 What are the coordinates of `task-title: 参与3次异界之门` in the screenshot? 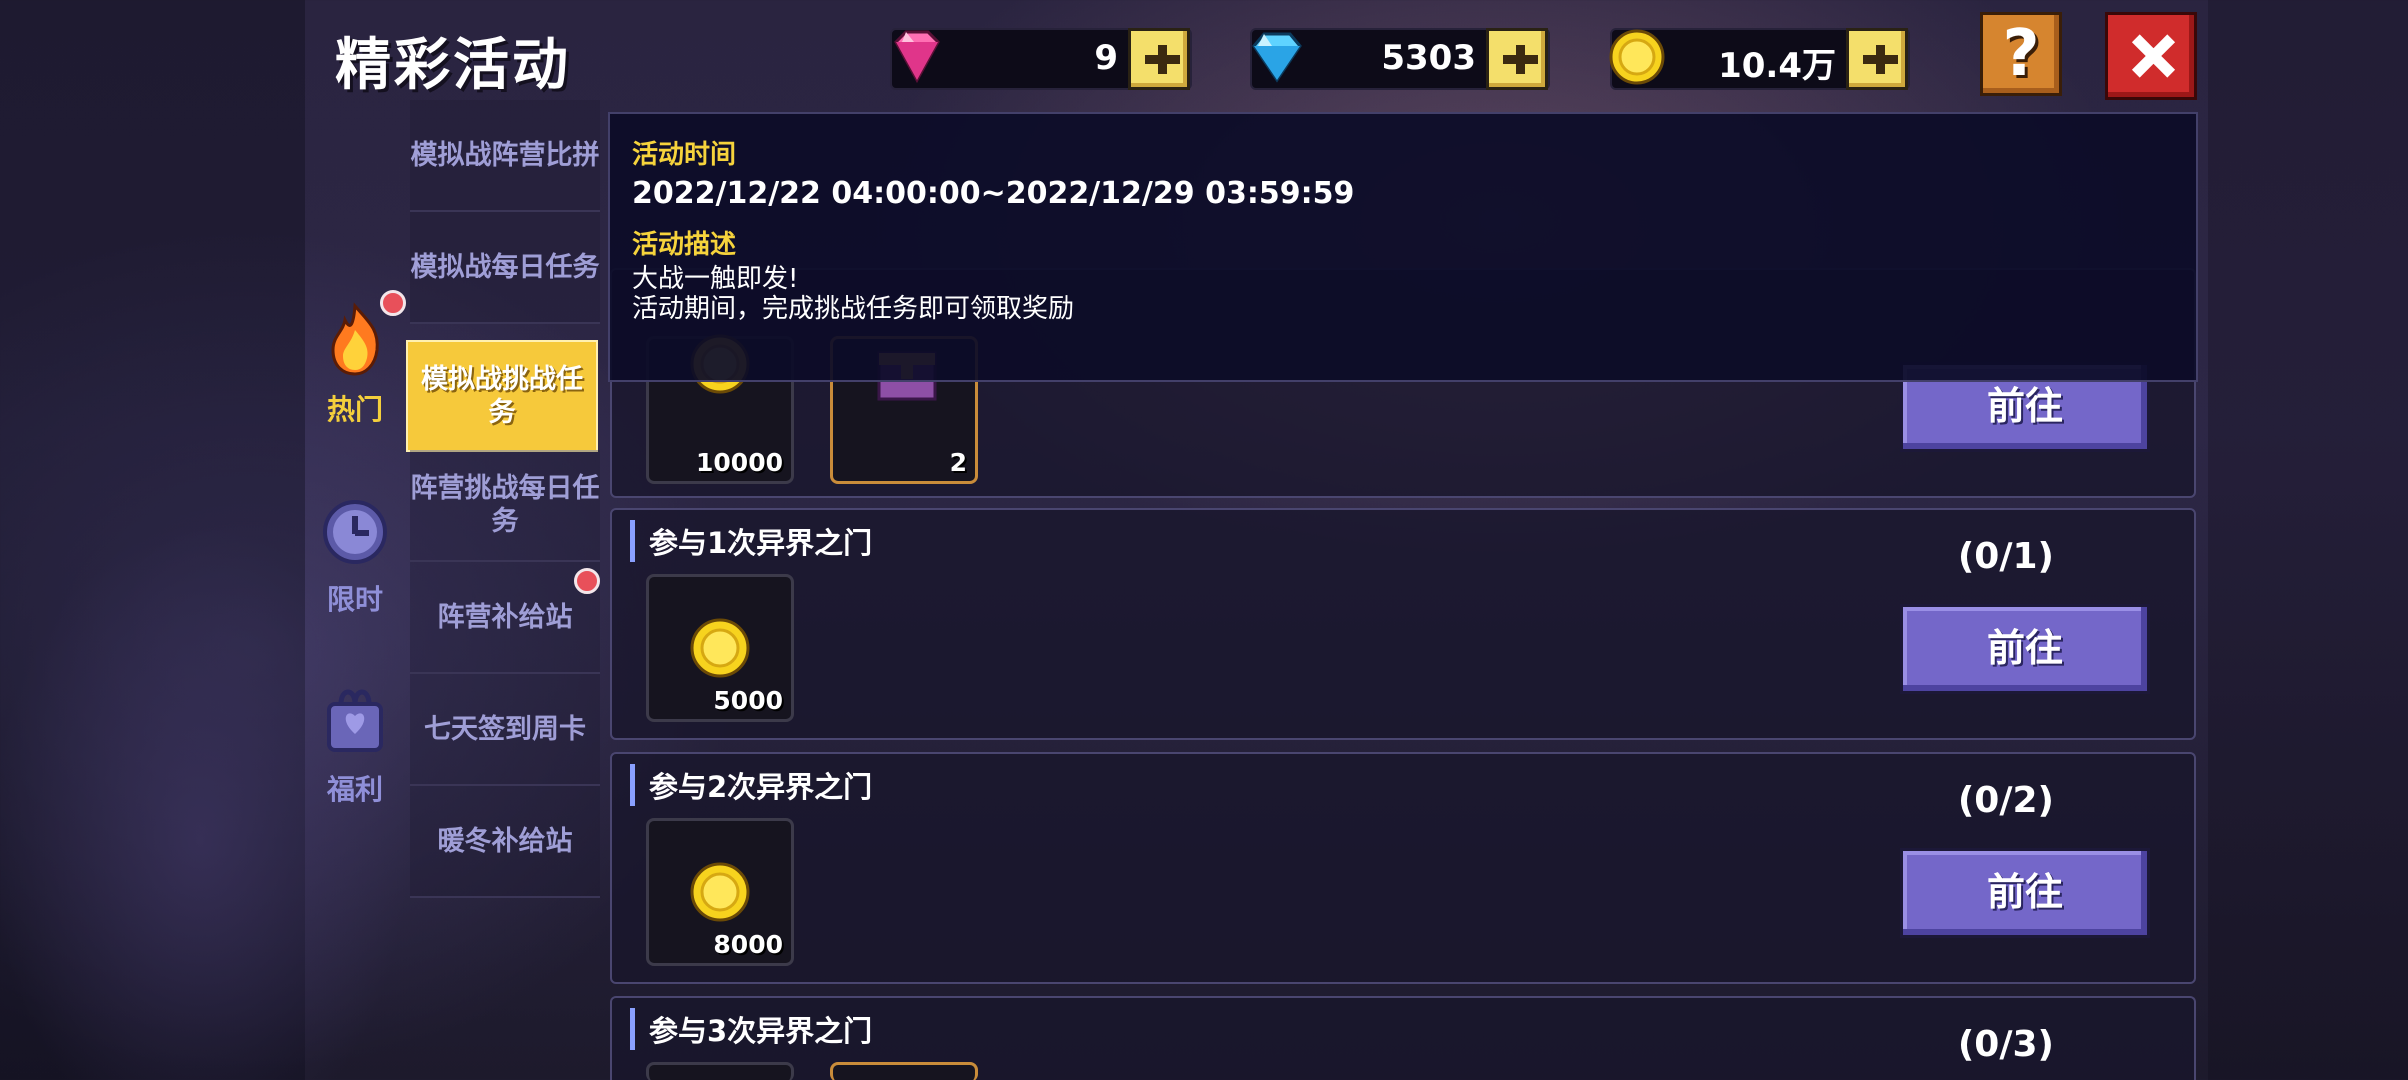 It's located at (751, 1029).